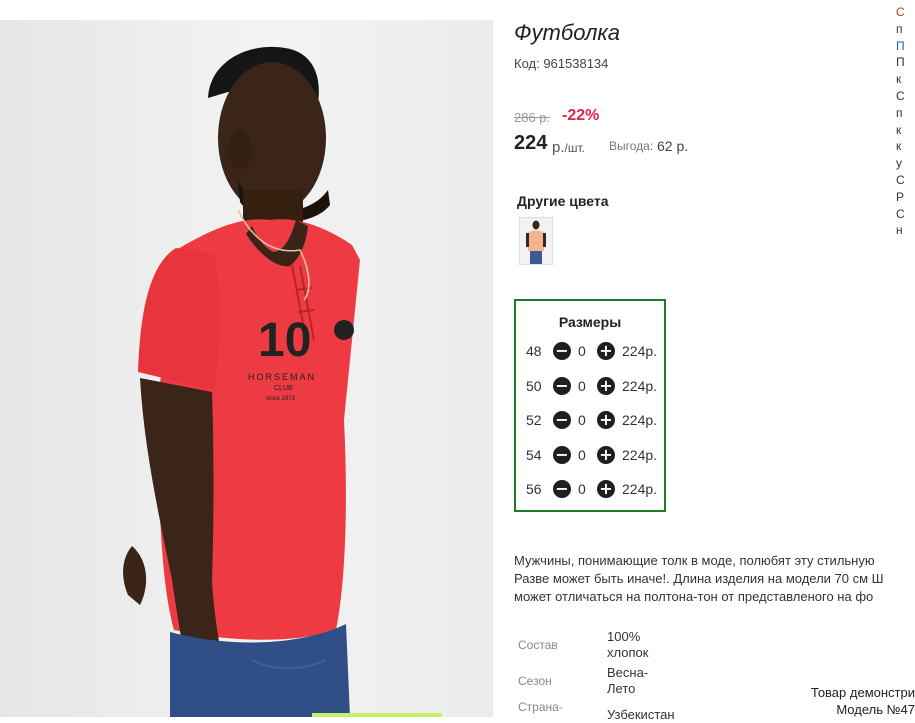 This screenshot has height=723, width=915. Describe the element at coordinates (535, 681) in the screenshot. I see `spec-season-label: Сезон` at that location.